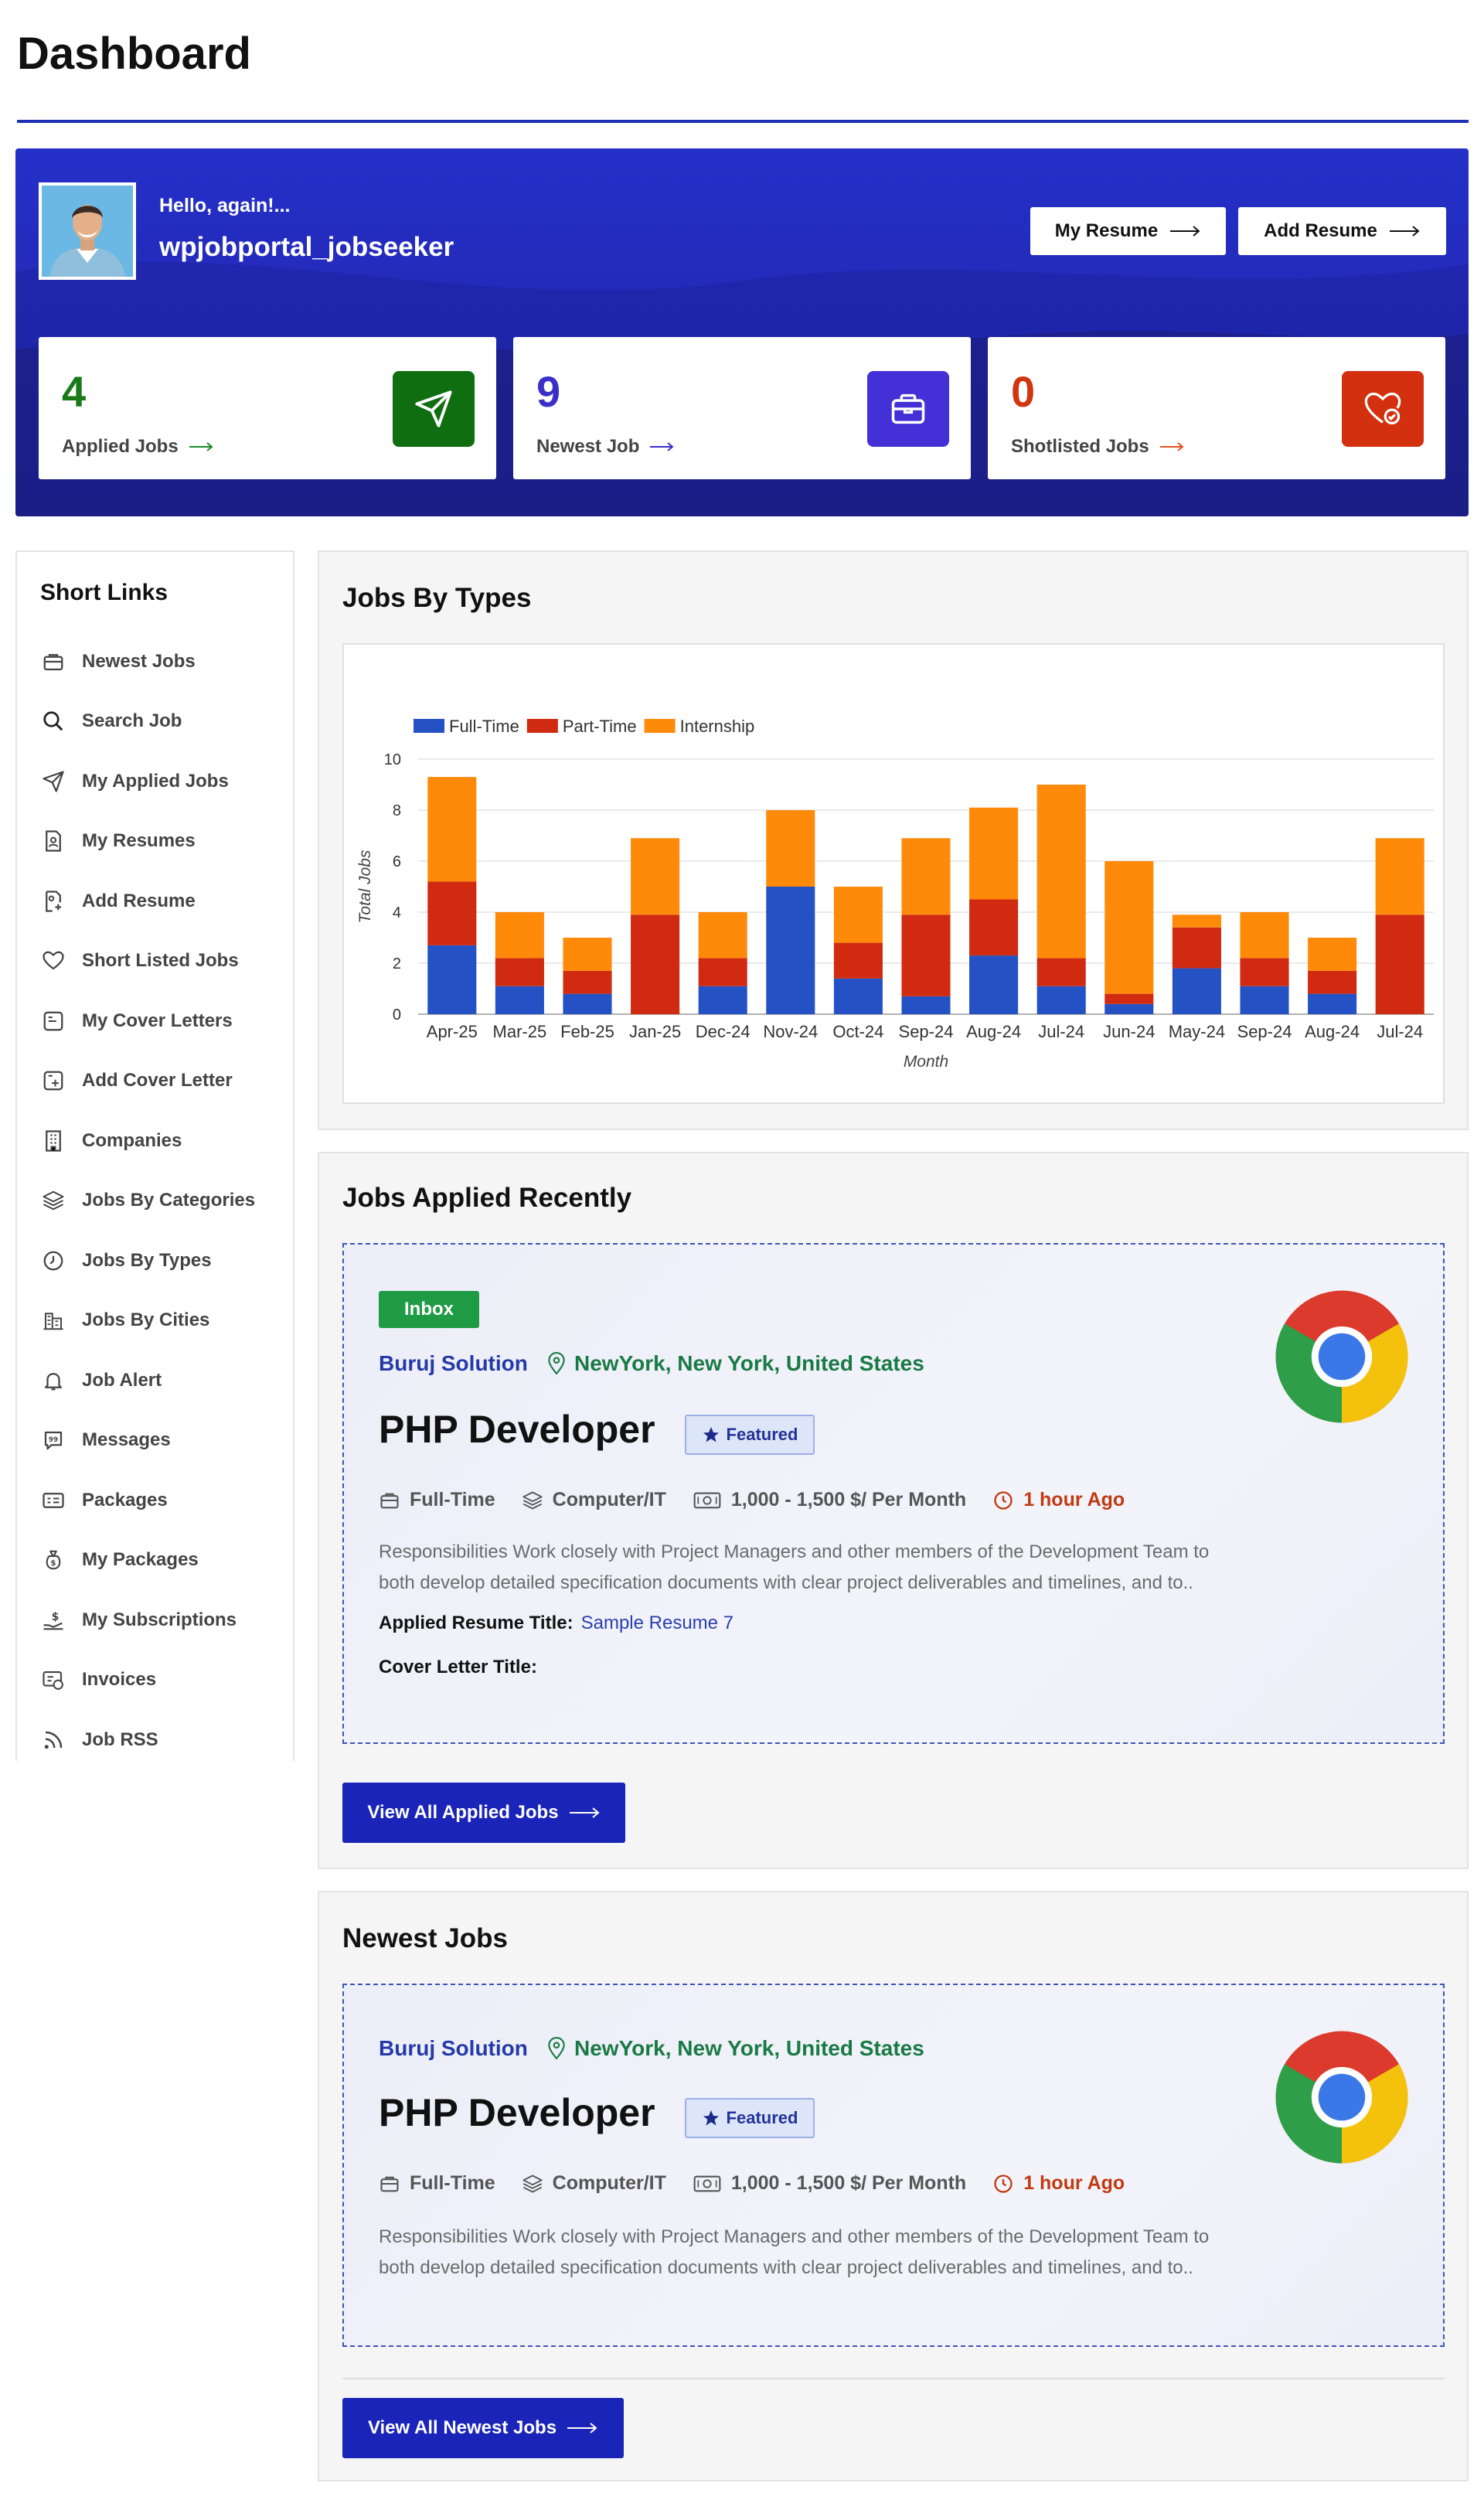 The image size is (1484, 2493). What do you see at coordinates (53, 1081) in the screenshot?
I see `add-cover-letter-icon` at bounding box center [53, 1081].